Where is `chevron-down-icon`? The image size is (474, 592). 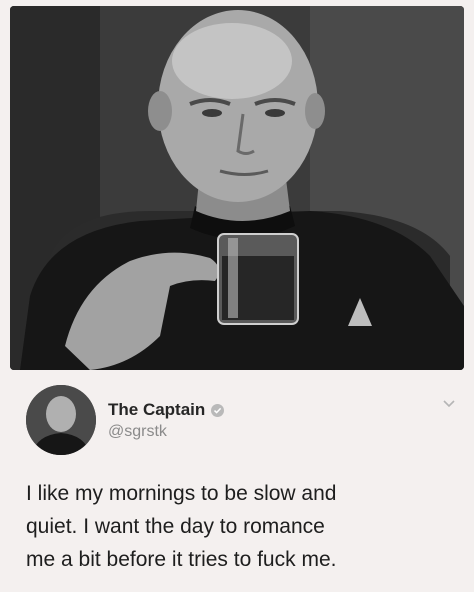 chevron-down-icon is located at coordinates (449, 404).